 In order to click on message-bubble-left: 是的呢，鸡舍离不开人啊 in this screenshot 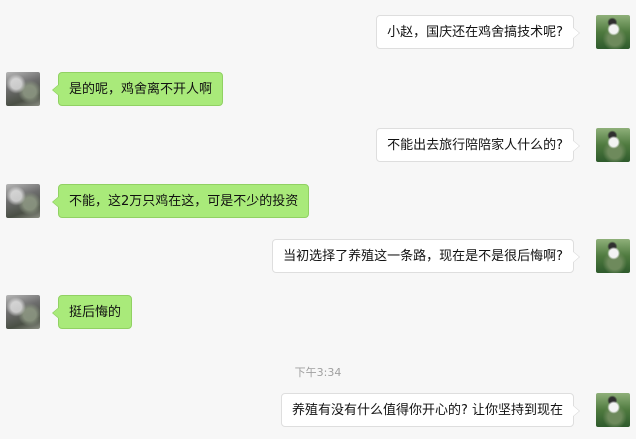, I will do `click(137, 89)`.